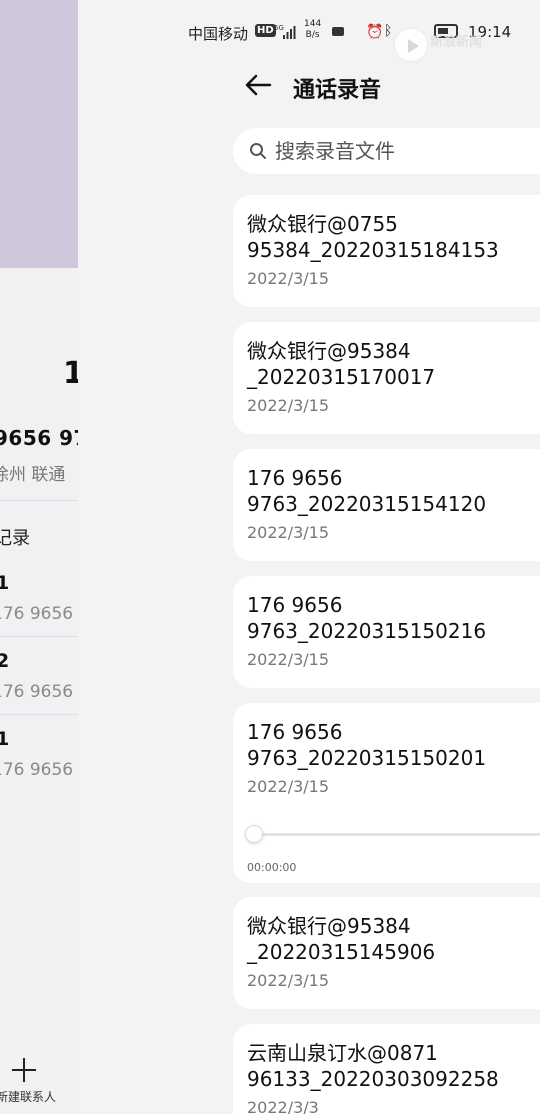  What do you see at coordinates (272, 867) in the screenshot?
I see `playback-elapsed-time: 00:00:00` at bounding box center [272, 867].